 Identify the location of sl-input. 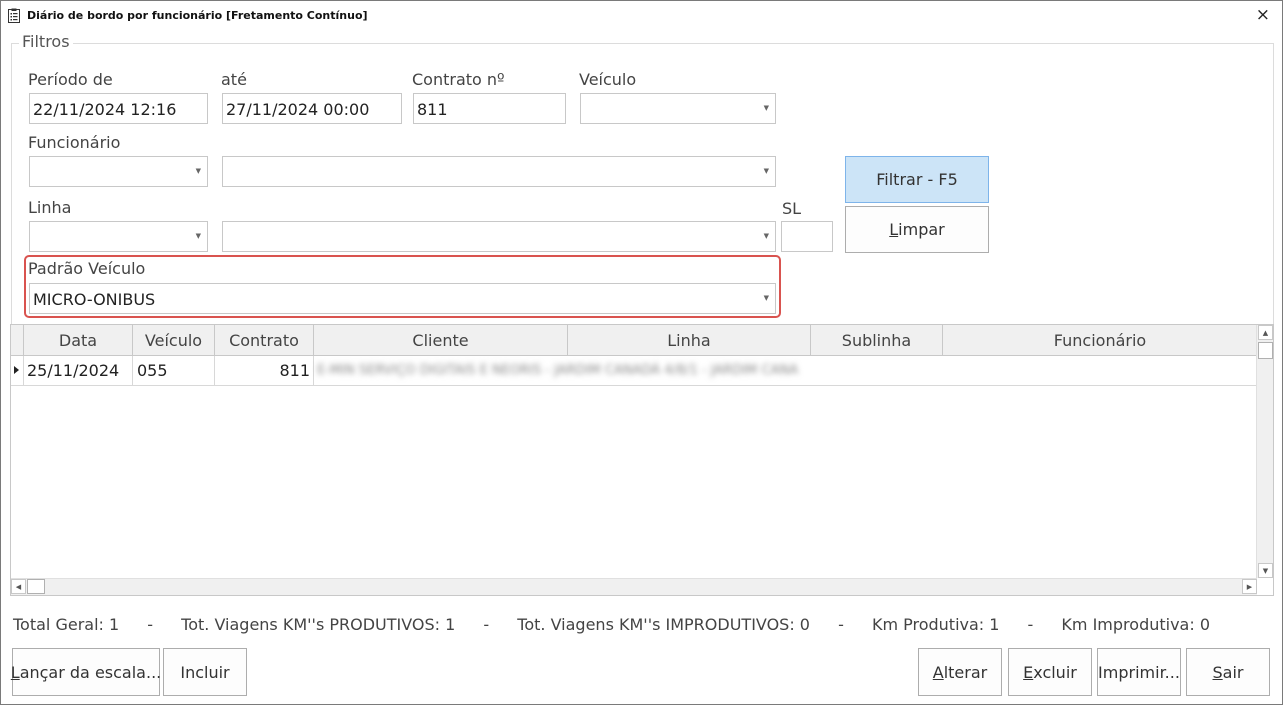
(807, 236).